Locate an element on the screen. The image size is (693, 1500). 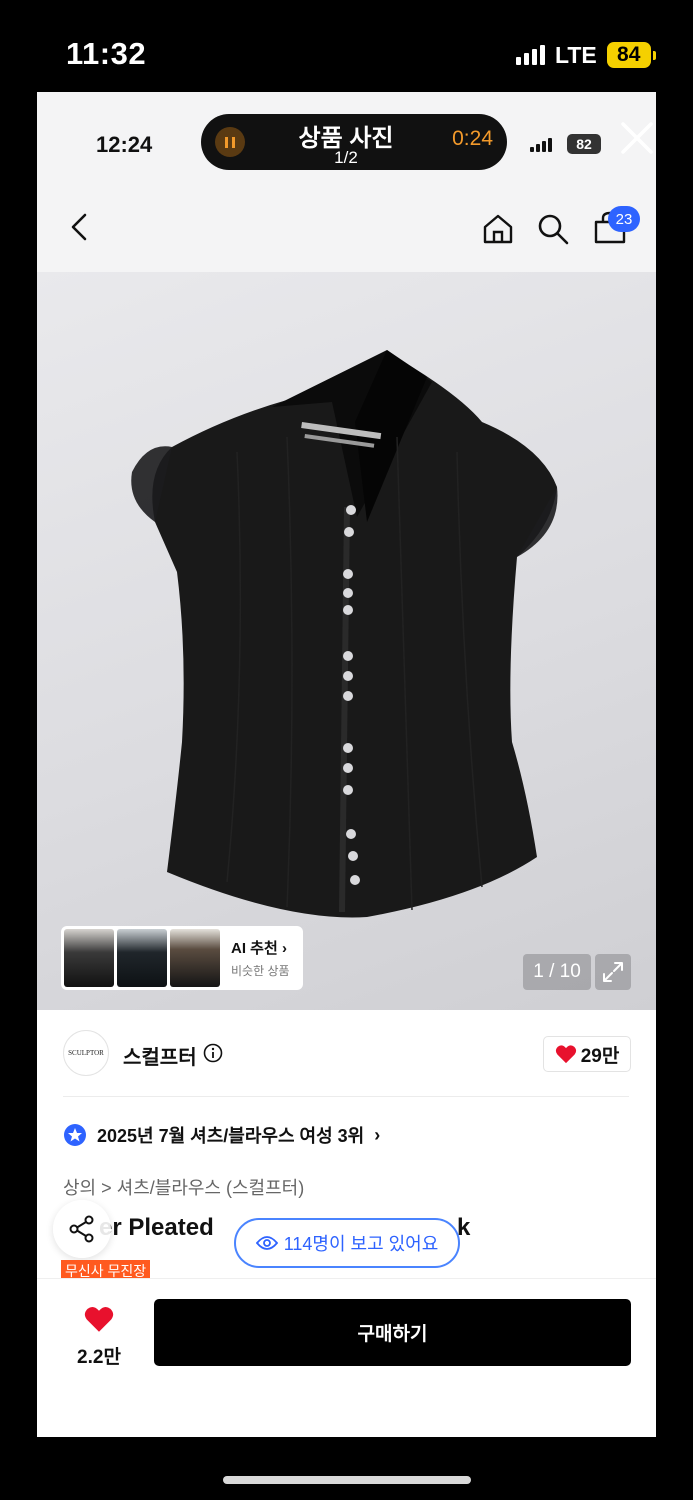
rank-badge-icon is located at coordinates (75, 1135).